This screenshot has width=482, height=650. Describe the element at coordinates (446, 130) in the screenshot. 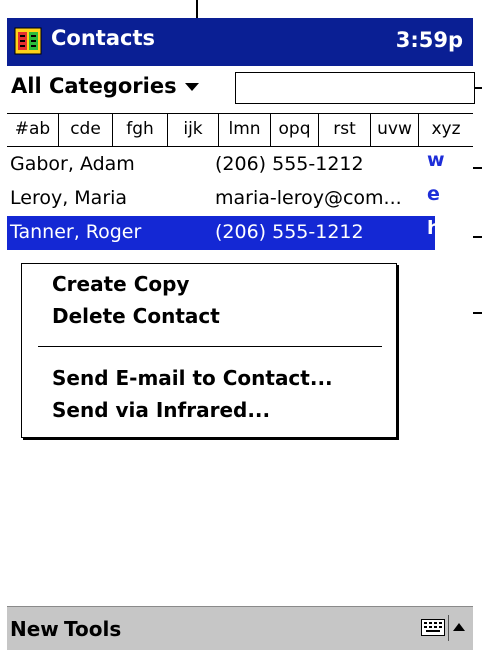

I see `letter-tab: xyz` at that location.